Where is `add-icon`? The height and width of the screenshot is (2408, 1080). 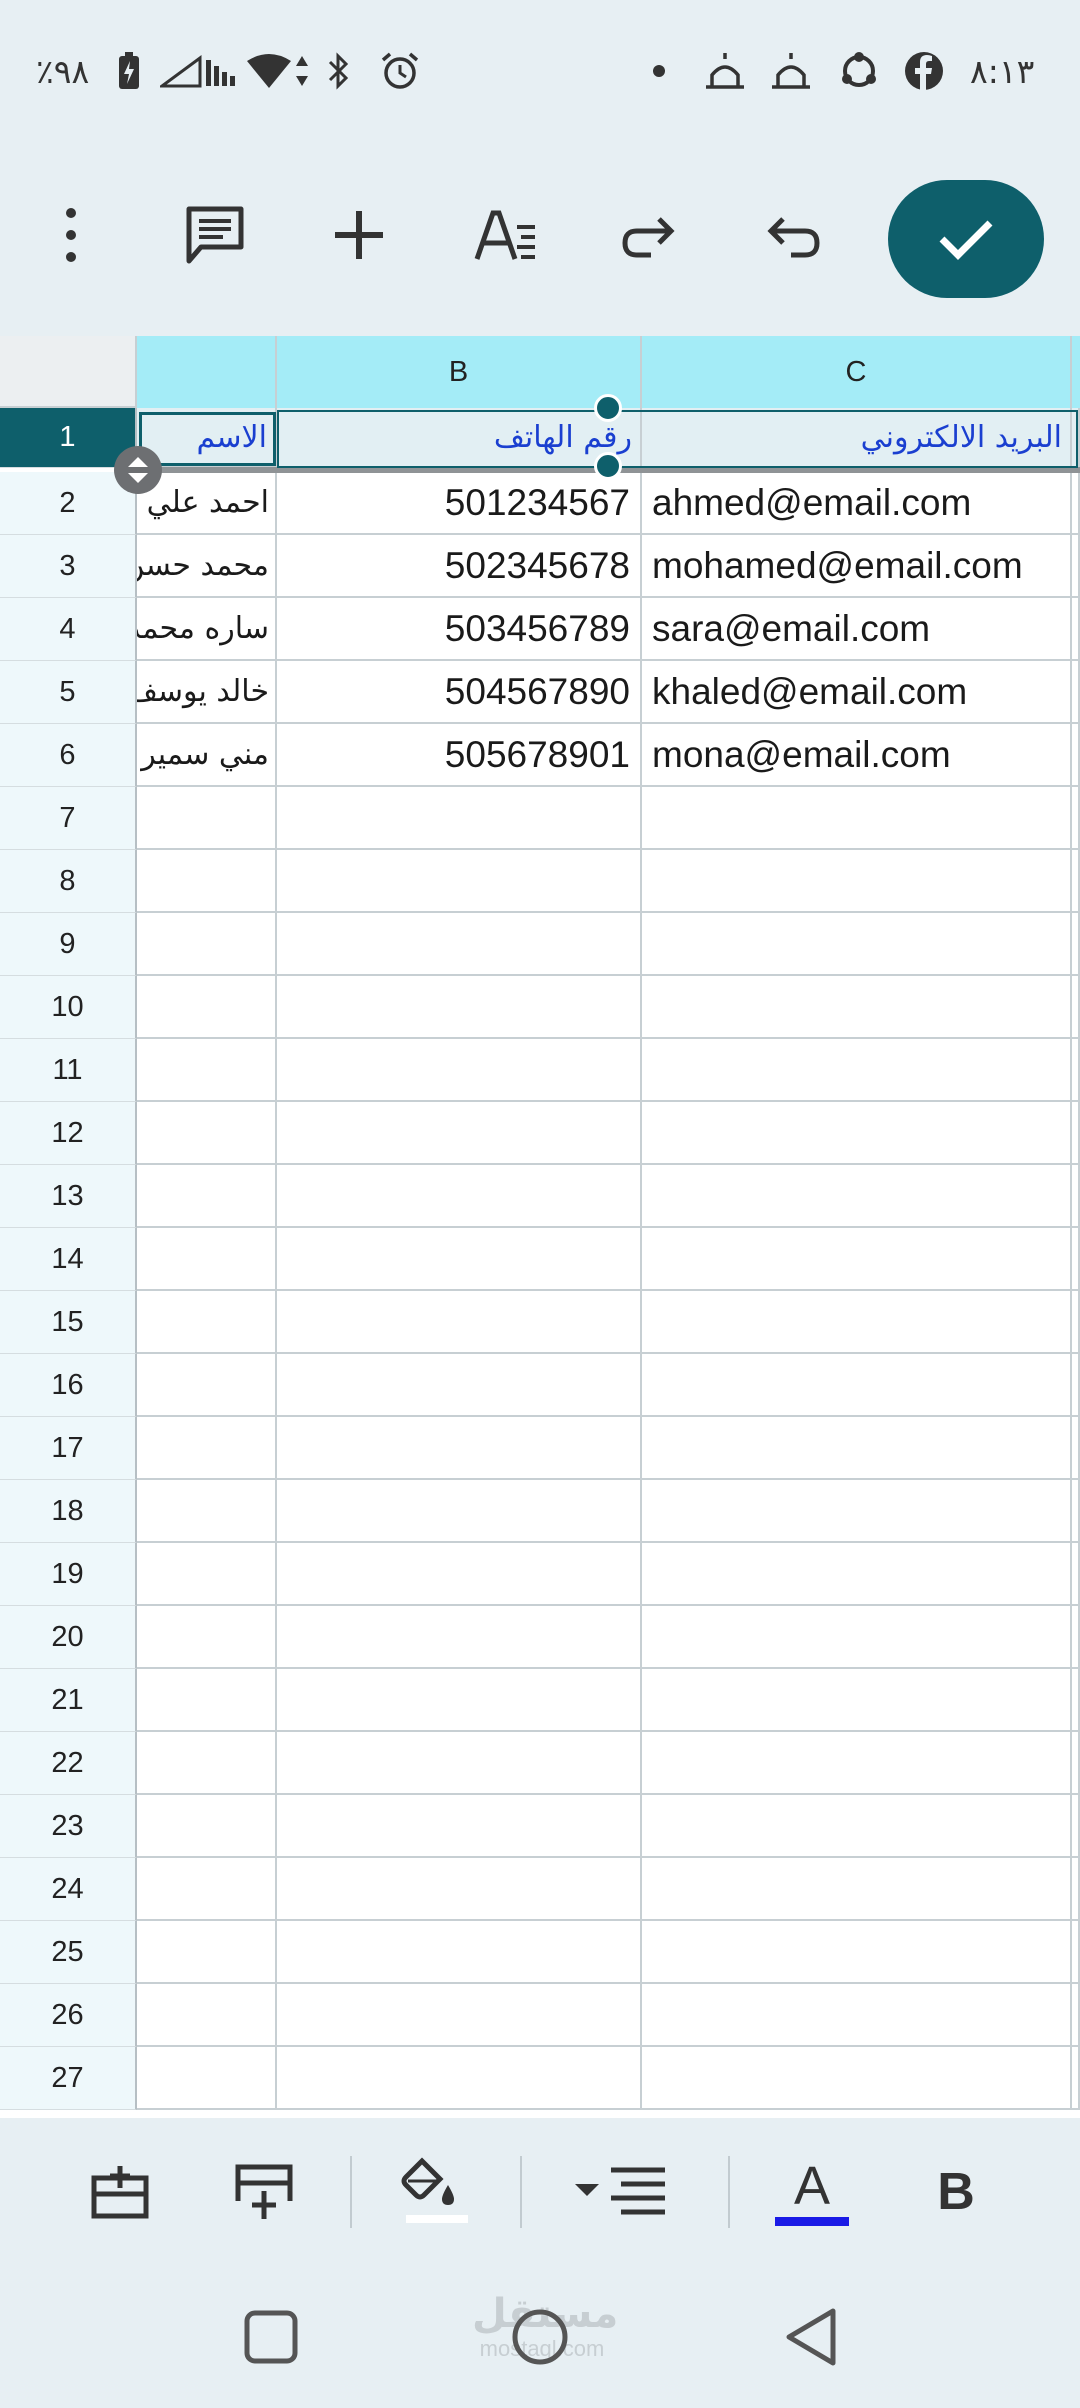 add-icon is located at coordinates (359, 235).